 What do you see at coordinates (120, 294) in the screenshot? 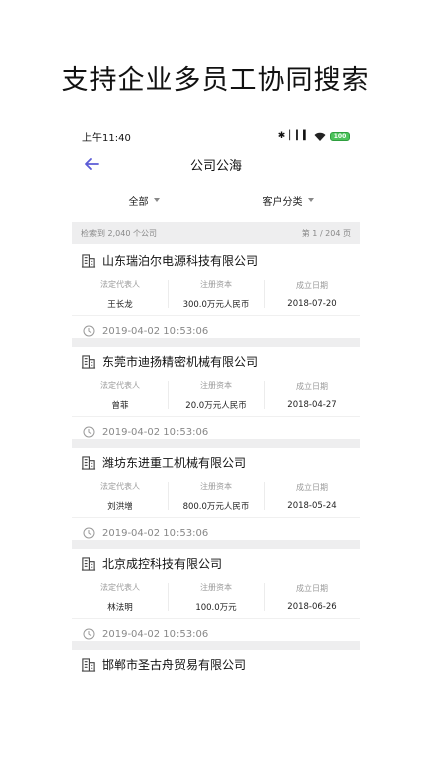
I see `field-legal-rep: 法定代表人 王长龙` at bounding box center [120, 294].